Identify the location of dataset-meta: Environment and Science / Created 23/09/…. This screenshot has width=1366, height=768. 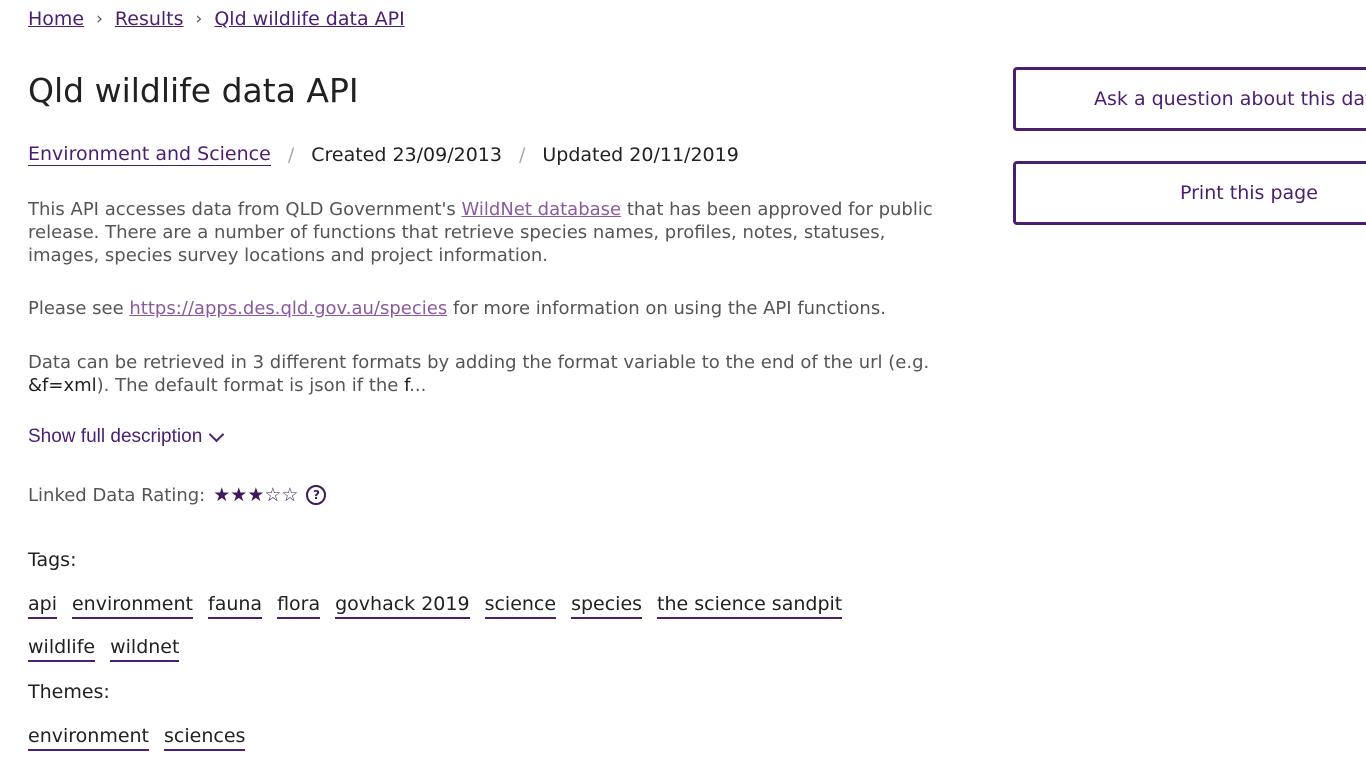
(383, 154).